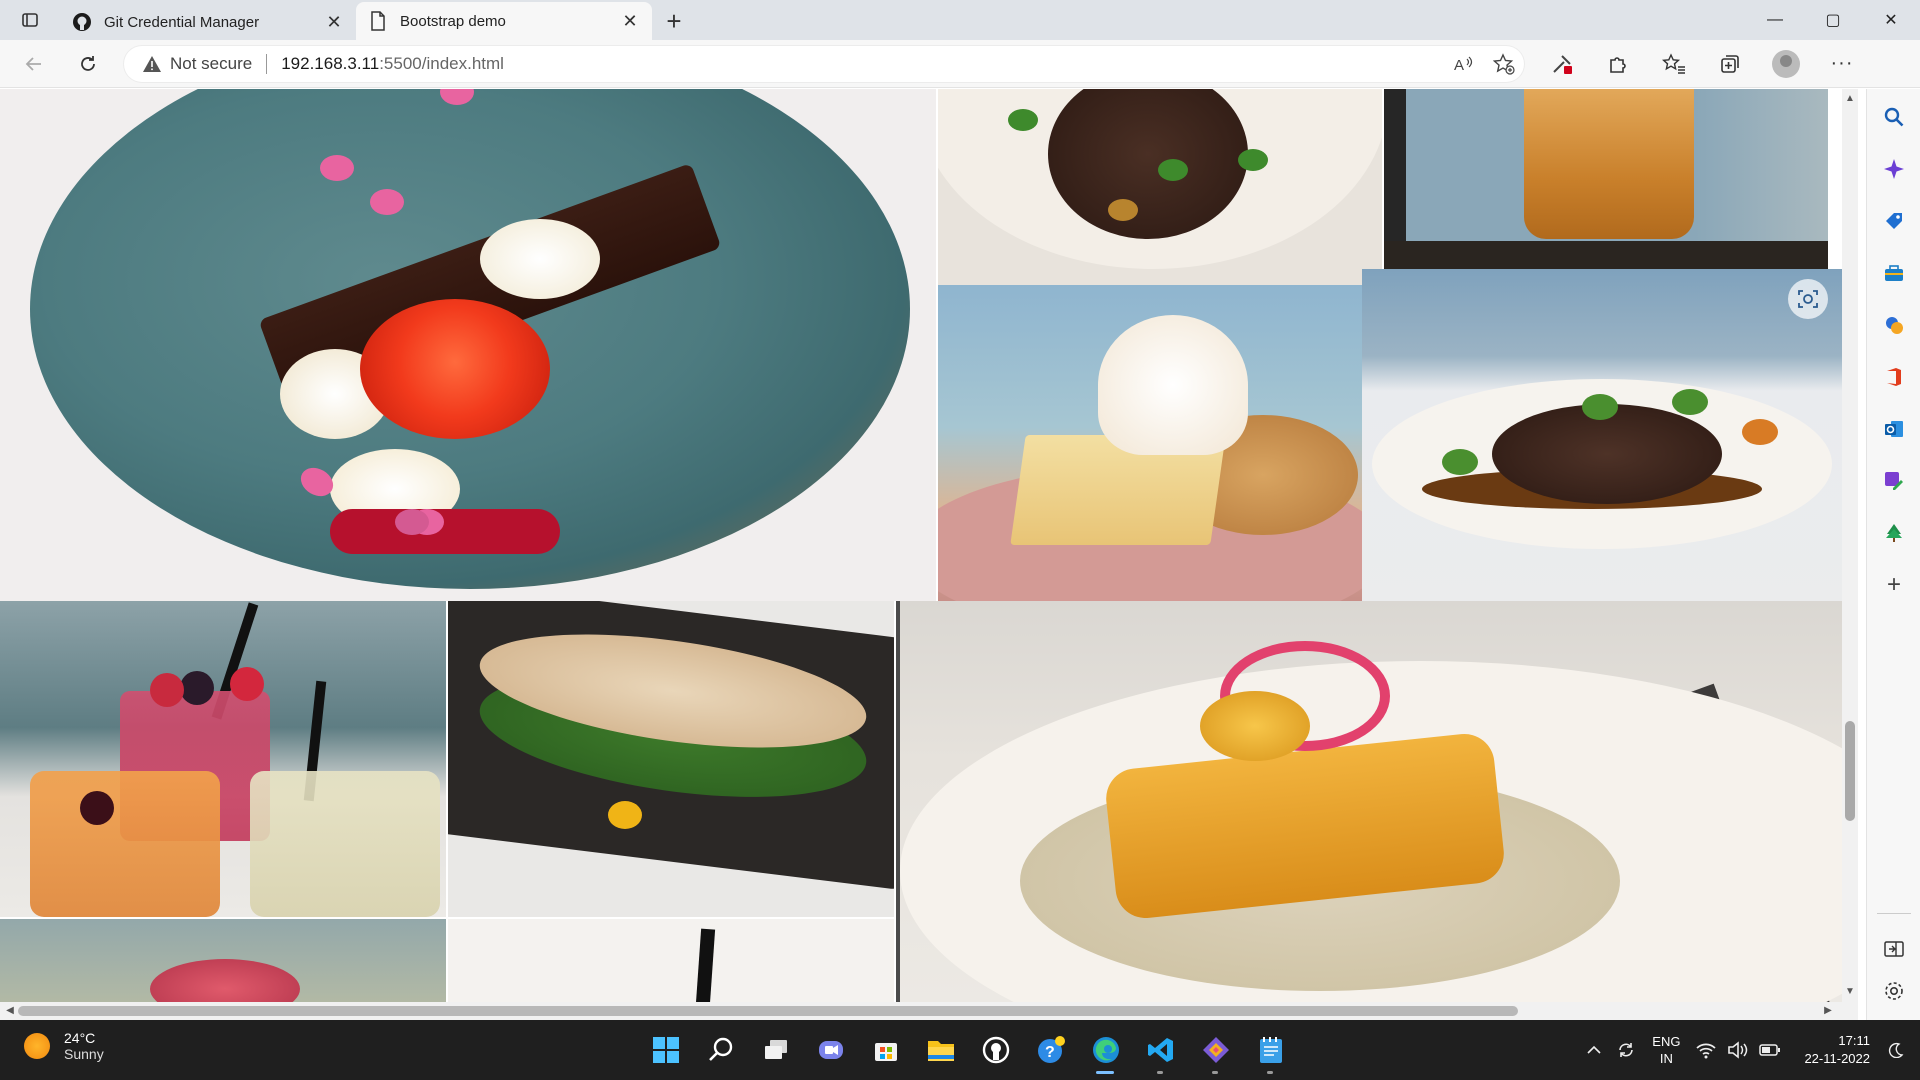  What do you see at coordinates (1842, 64) in the screenshot?
I see `more-menu-button: ···` at bounding box center [1842, 64].